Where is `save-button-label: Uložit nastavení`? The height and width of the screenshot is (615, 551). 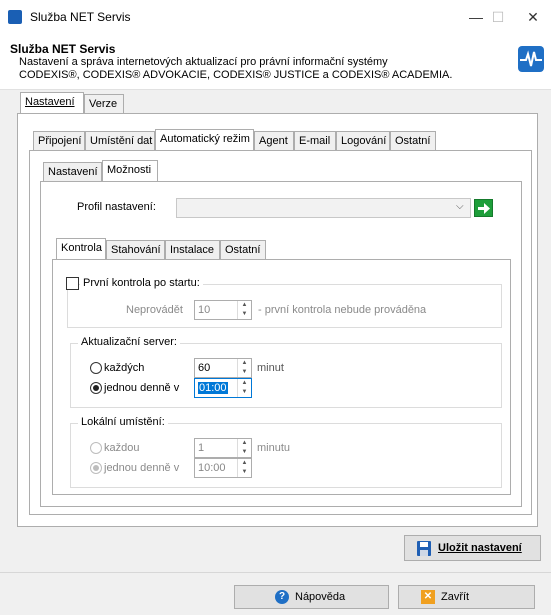
save-button-label: Uložit nastavení is located at coordinates (480, 548).